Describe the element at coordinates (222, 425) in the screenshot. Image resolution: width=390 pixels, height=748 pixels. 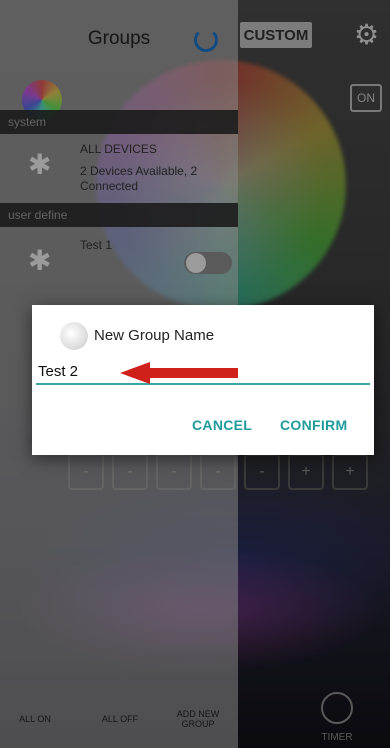
I see `cancel-button: CANCEL` at that location.